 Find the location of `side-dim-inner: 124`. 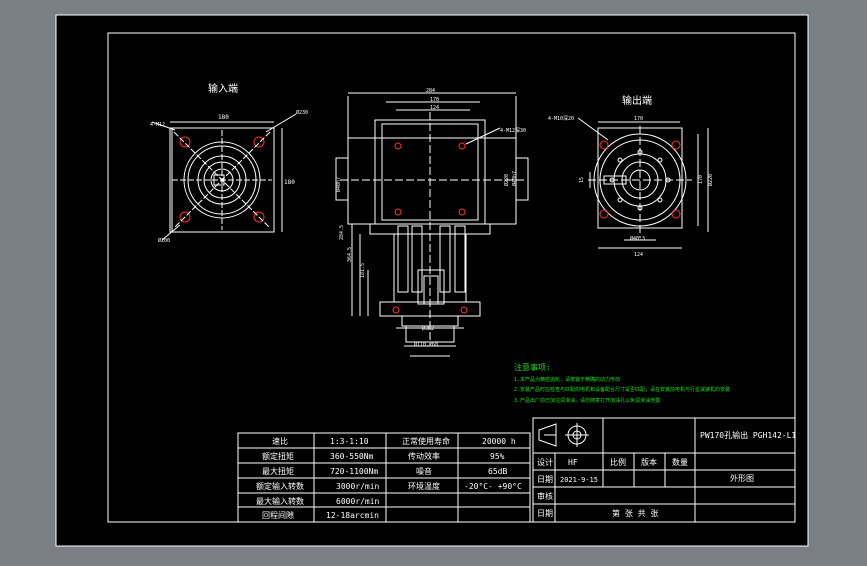

side-dim-inner: 124 is located at coordinates (434, 108).